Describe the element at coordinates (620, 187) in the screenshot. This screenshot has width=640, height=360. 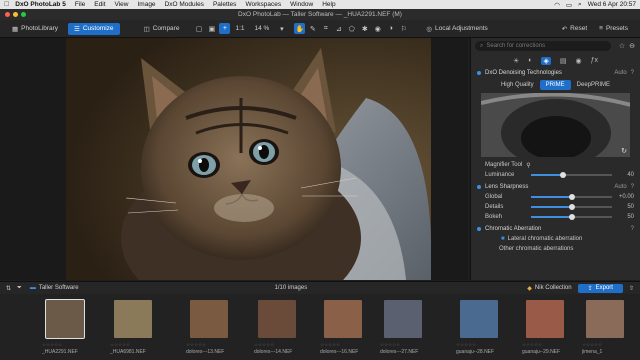
I see `lens-mode: Auto` at that location.